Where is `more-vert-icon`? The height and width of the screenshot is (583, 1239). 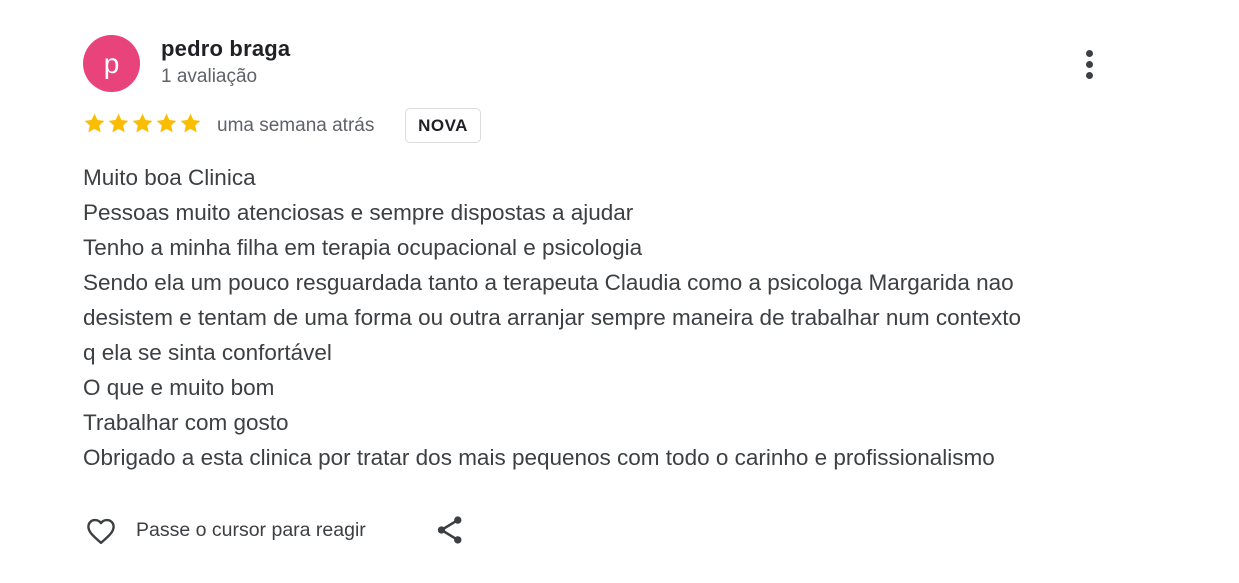
more-vert-icon is located at coordinates (1089, 53).